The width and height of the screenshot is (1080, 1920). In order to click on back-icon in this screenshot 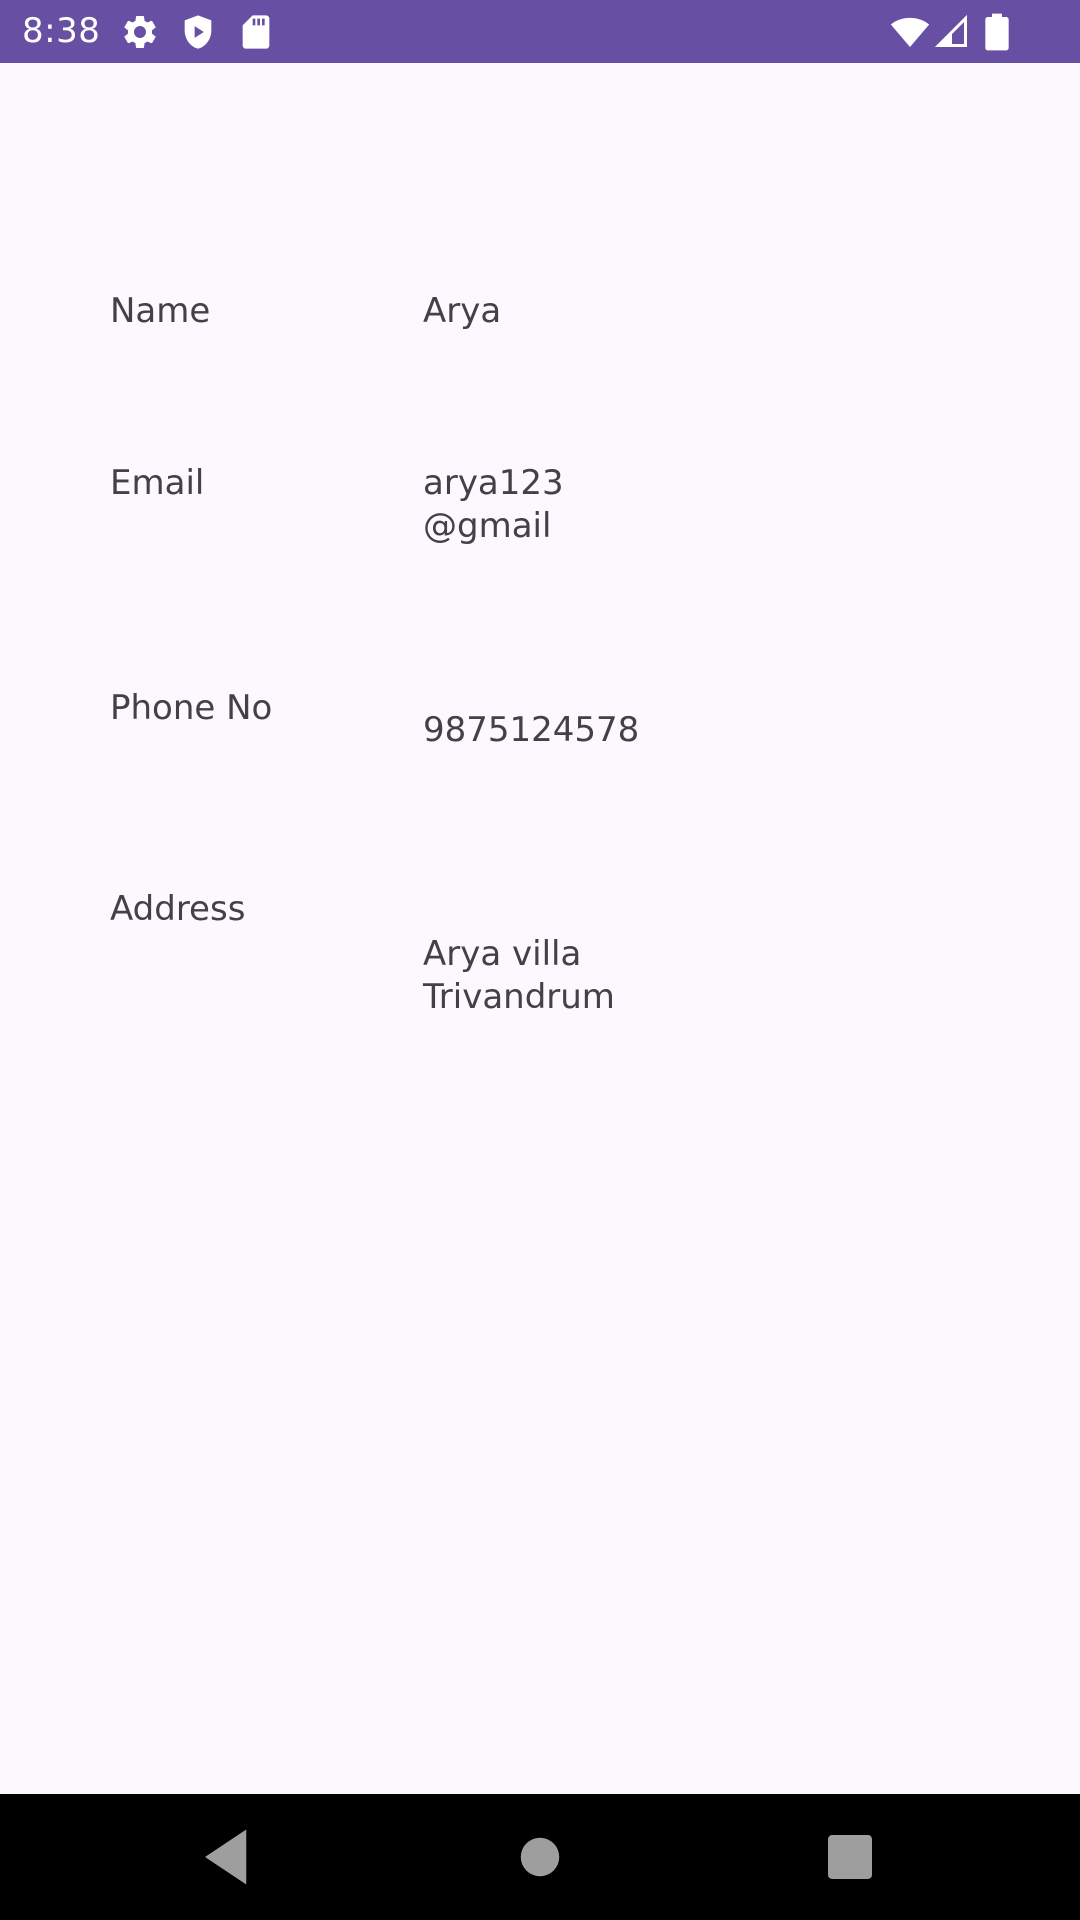, I will do `click(227, 1857)`.